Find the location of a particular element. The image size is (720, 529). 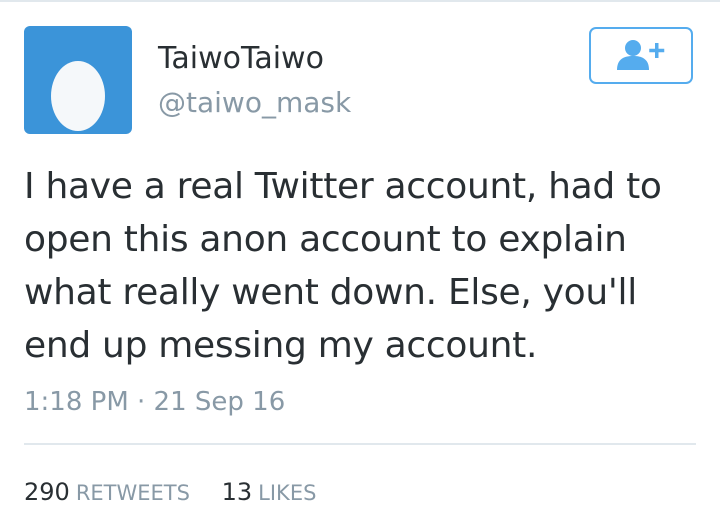

retweets-count: 290 is located at coordinates (47, 492).